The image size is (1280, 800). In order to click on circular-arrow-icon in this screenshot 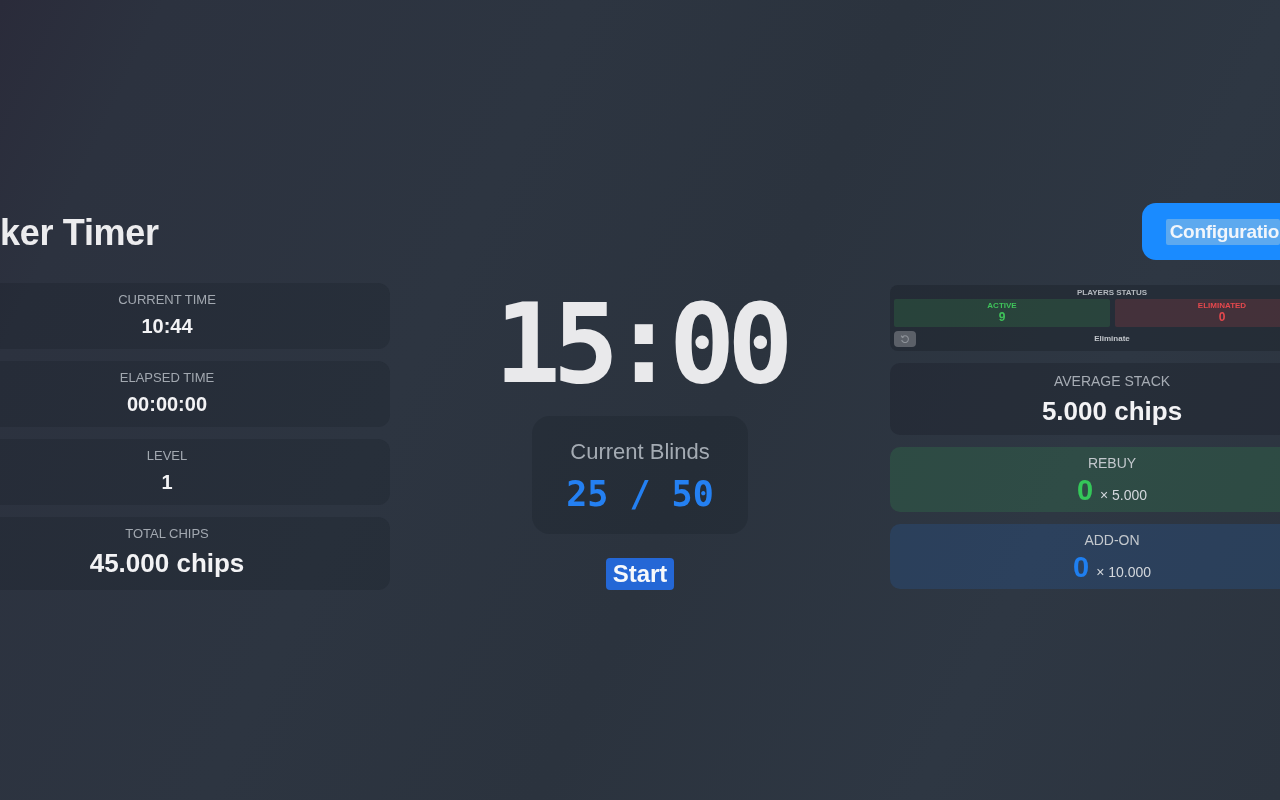, I will do `click(905, 339)`.